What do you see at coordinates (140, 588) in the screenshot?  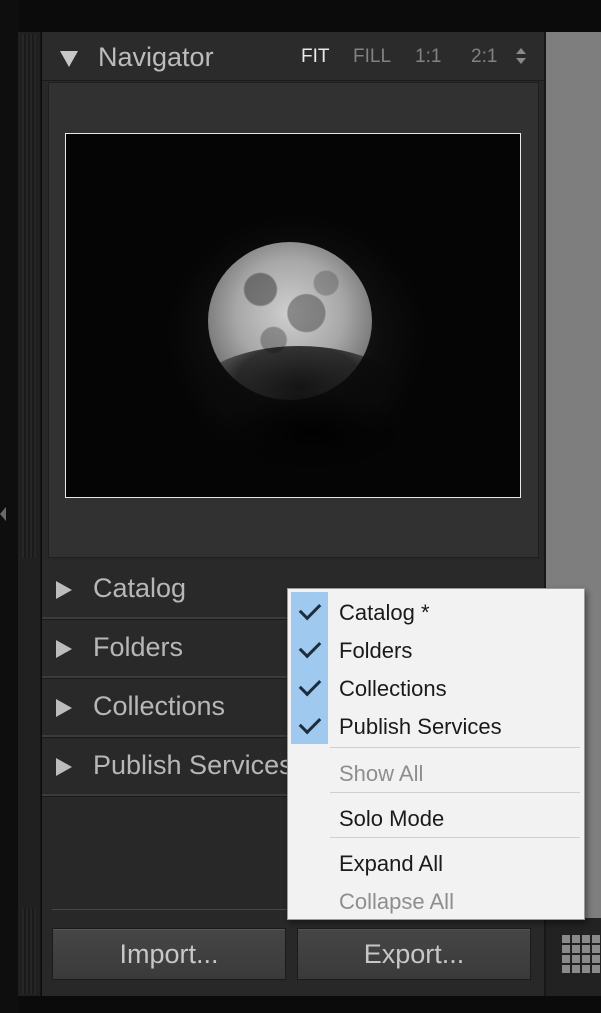 I see `section-label: Catalog` at bounding box center [140, 588].